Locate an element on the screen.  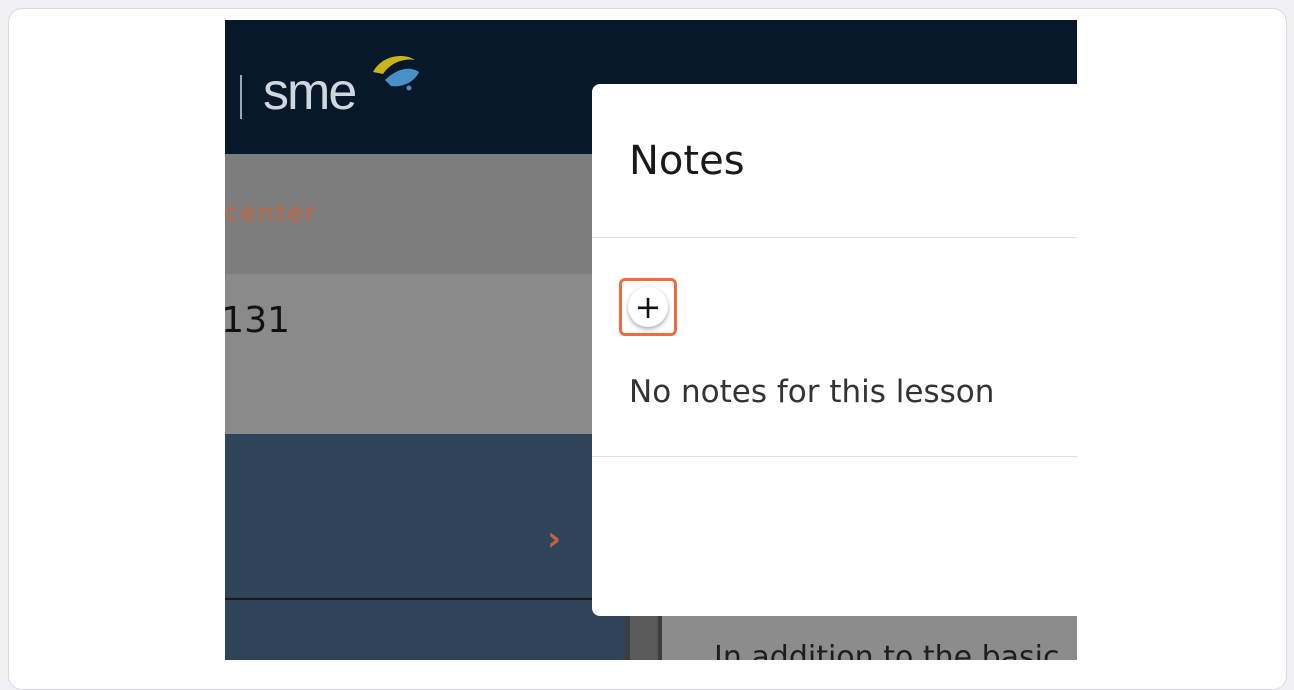
nav-link-text: t center is located at coordinates (271, 212).